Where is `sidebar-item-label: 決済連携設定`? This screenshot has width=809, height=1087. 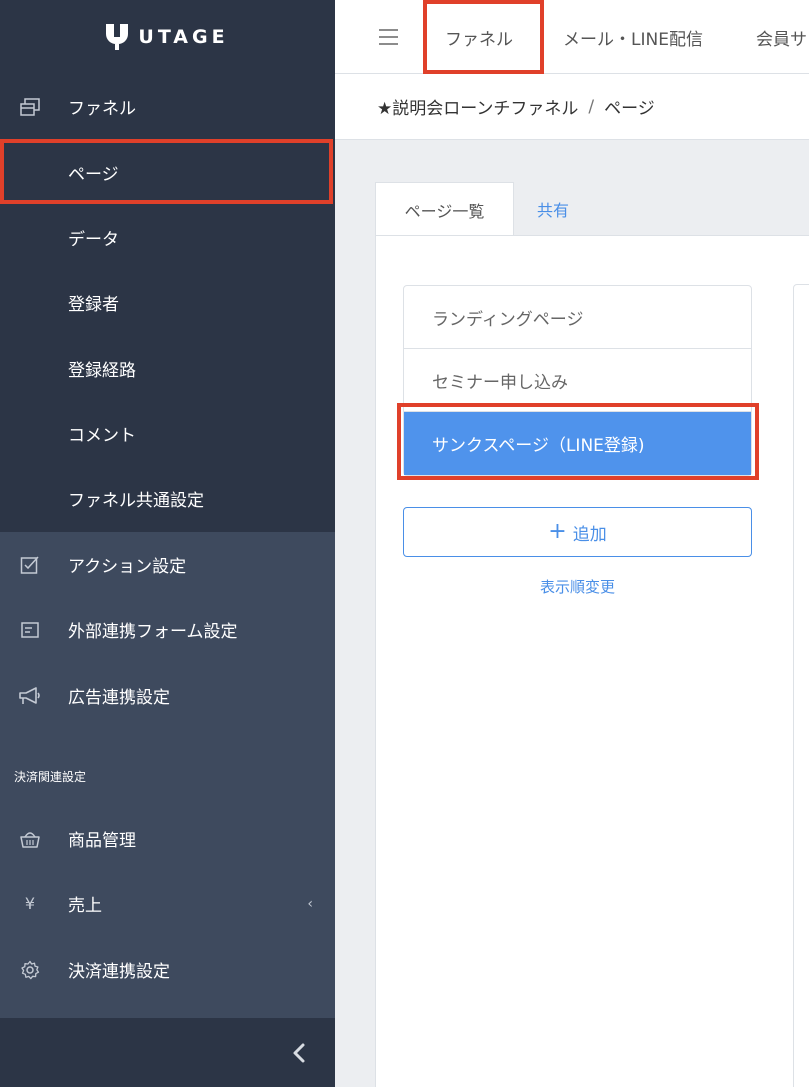 sidebar-item-label: 決済連携設定 is located at coordinates (119, 972).